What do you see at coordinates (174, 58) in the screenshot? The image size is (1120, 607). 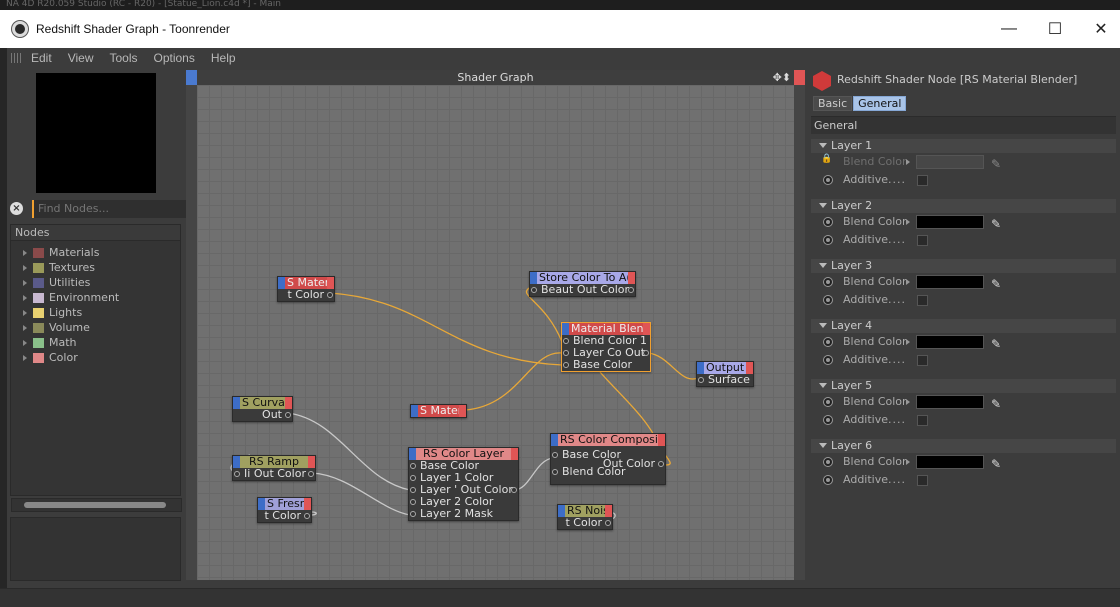 I see `menu-options: Options` at bounding box center [174, 58].